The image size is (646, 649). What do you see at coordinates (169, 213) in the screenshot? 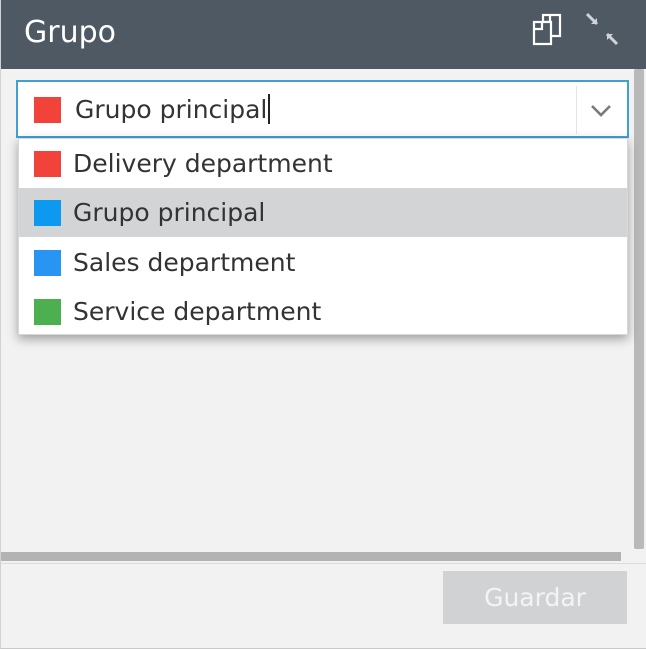
I see `group-option-label: Grupo principal` at bounding box center [169, 213].